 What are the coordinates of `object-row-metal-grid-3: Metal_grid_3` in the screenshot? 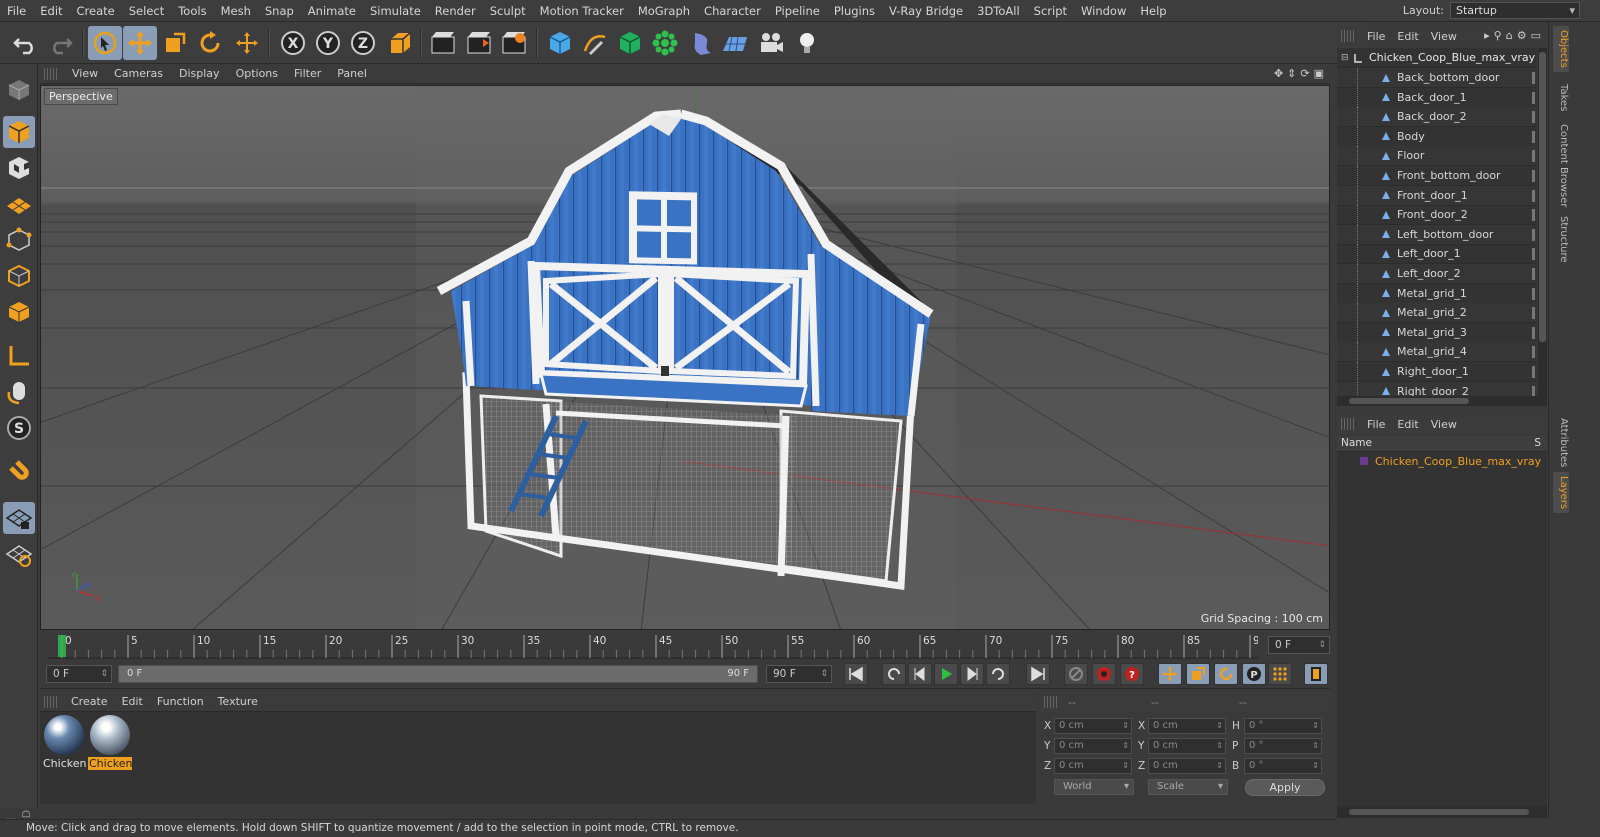 It's located at (1437, 332).